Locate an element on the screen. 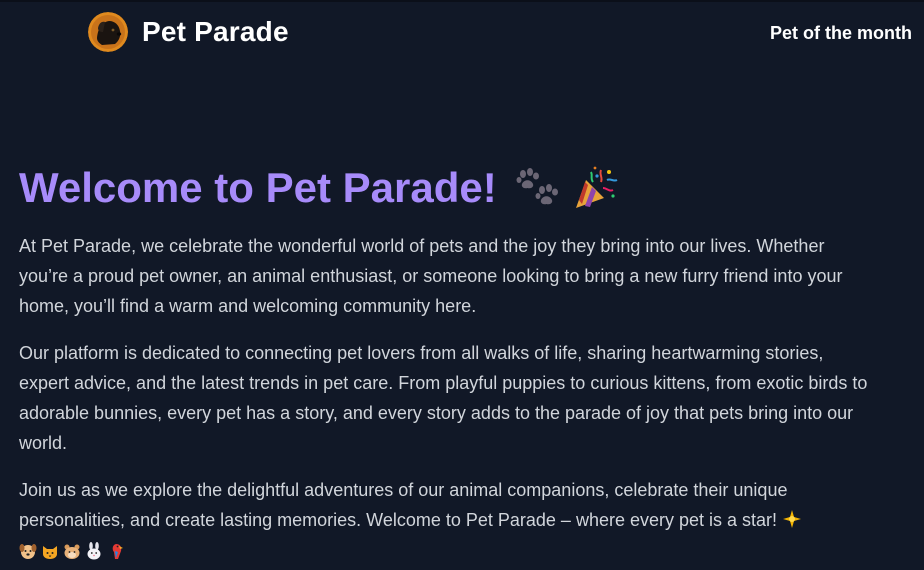 This screenshot has height=570, width=924. glowing-star-icon is located at coordinates (792, 519).